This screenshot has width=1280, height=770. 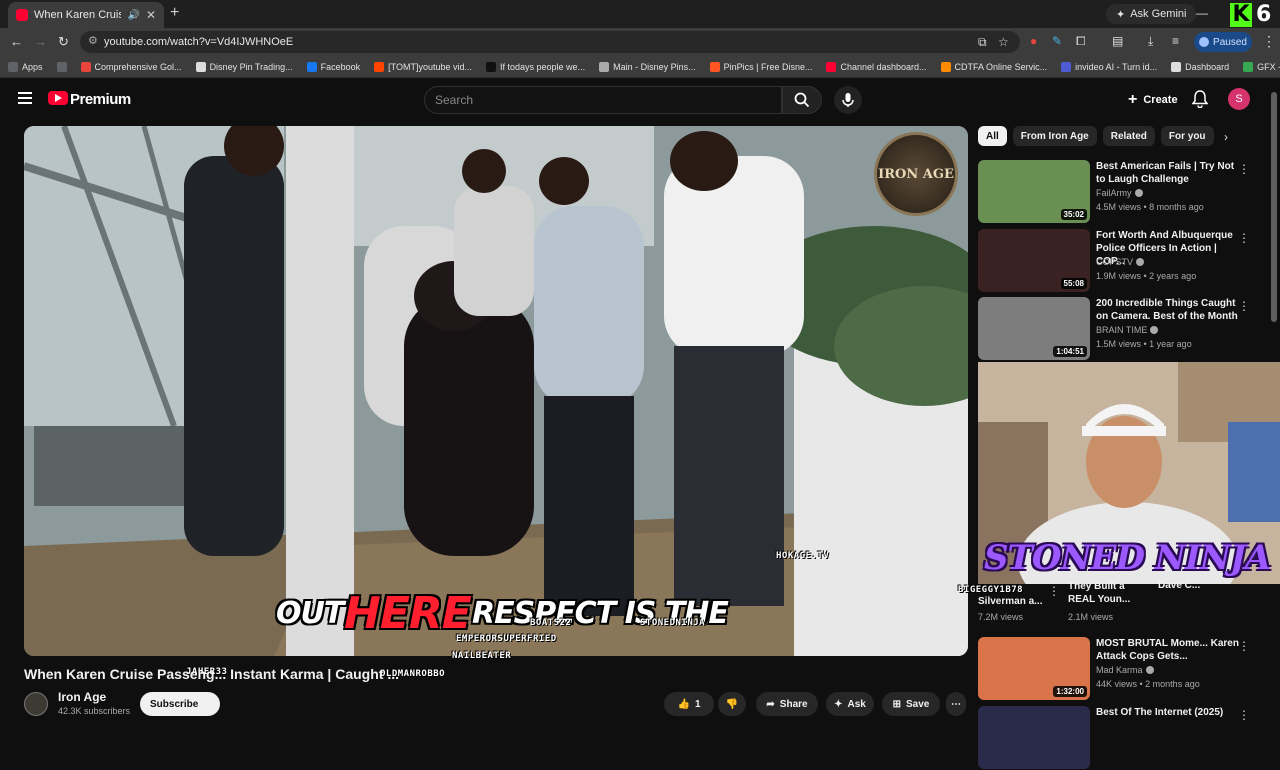 I want to click on youtube-premium-wordmark: Premium, so click(x=100, y=99).